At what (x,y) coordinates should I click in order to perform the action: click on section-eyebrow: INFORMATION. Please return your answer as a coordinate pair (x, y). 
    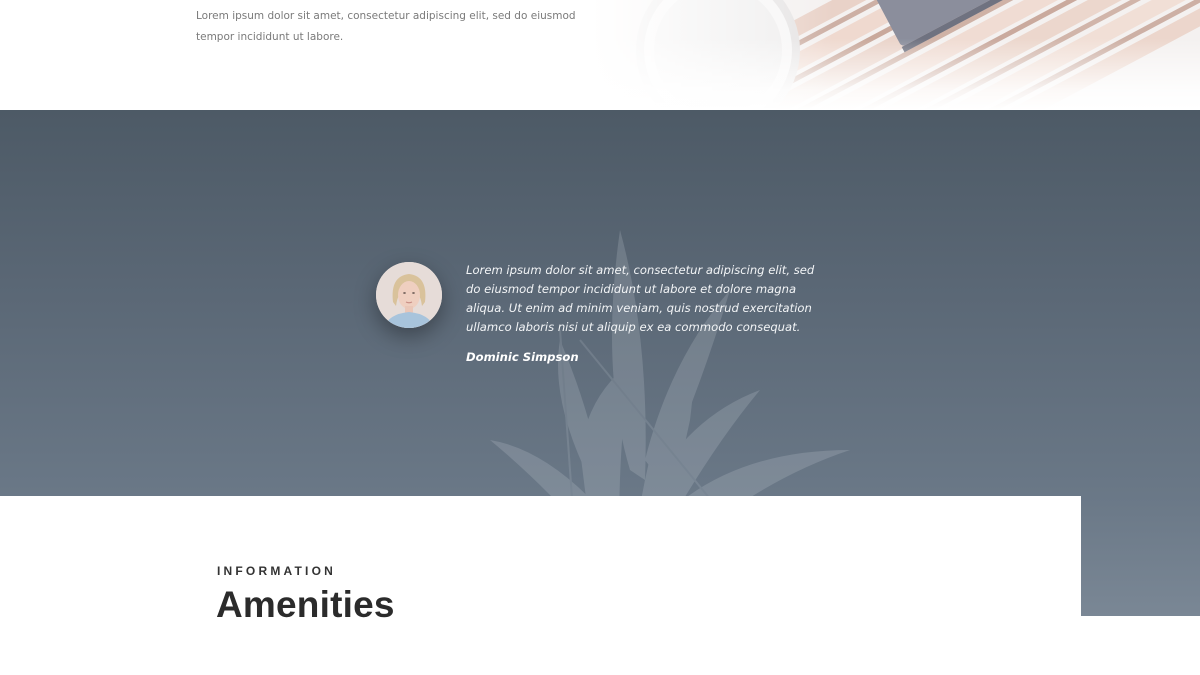
    Looking at the image, I should click on (276, 571).